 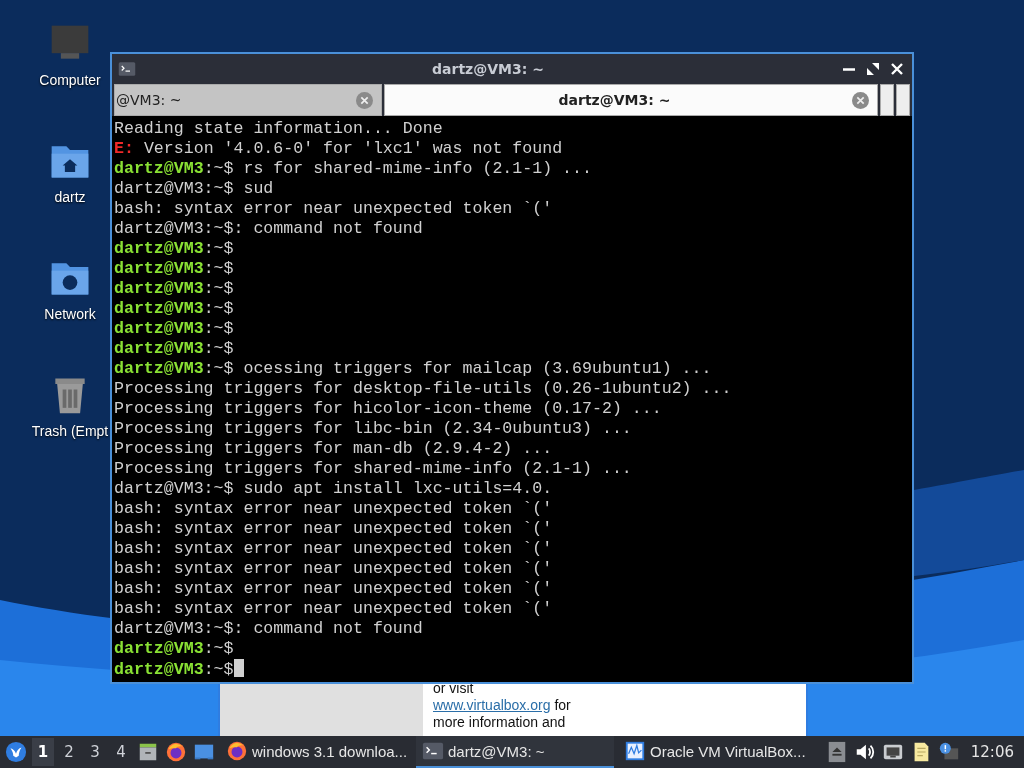 I want to click on waveform-icon, so click(x=635, y=751).